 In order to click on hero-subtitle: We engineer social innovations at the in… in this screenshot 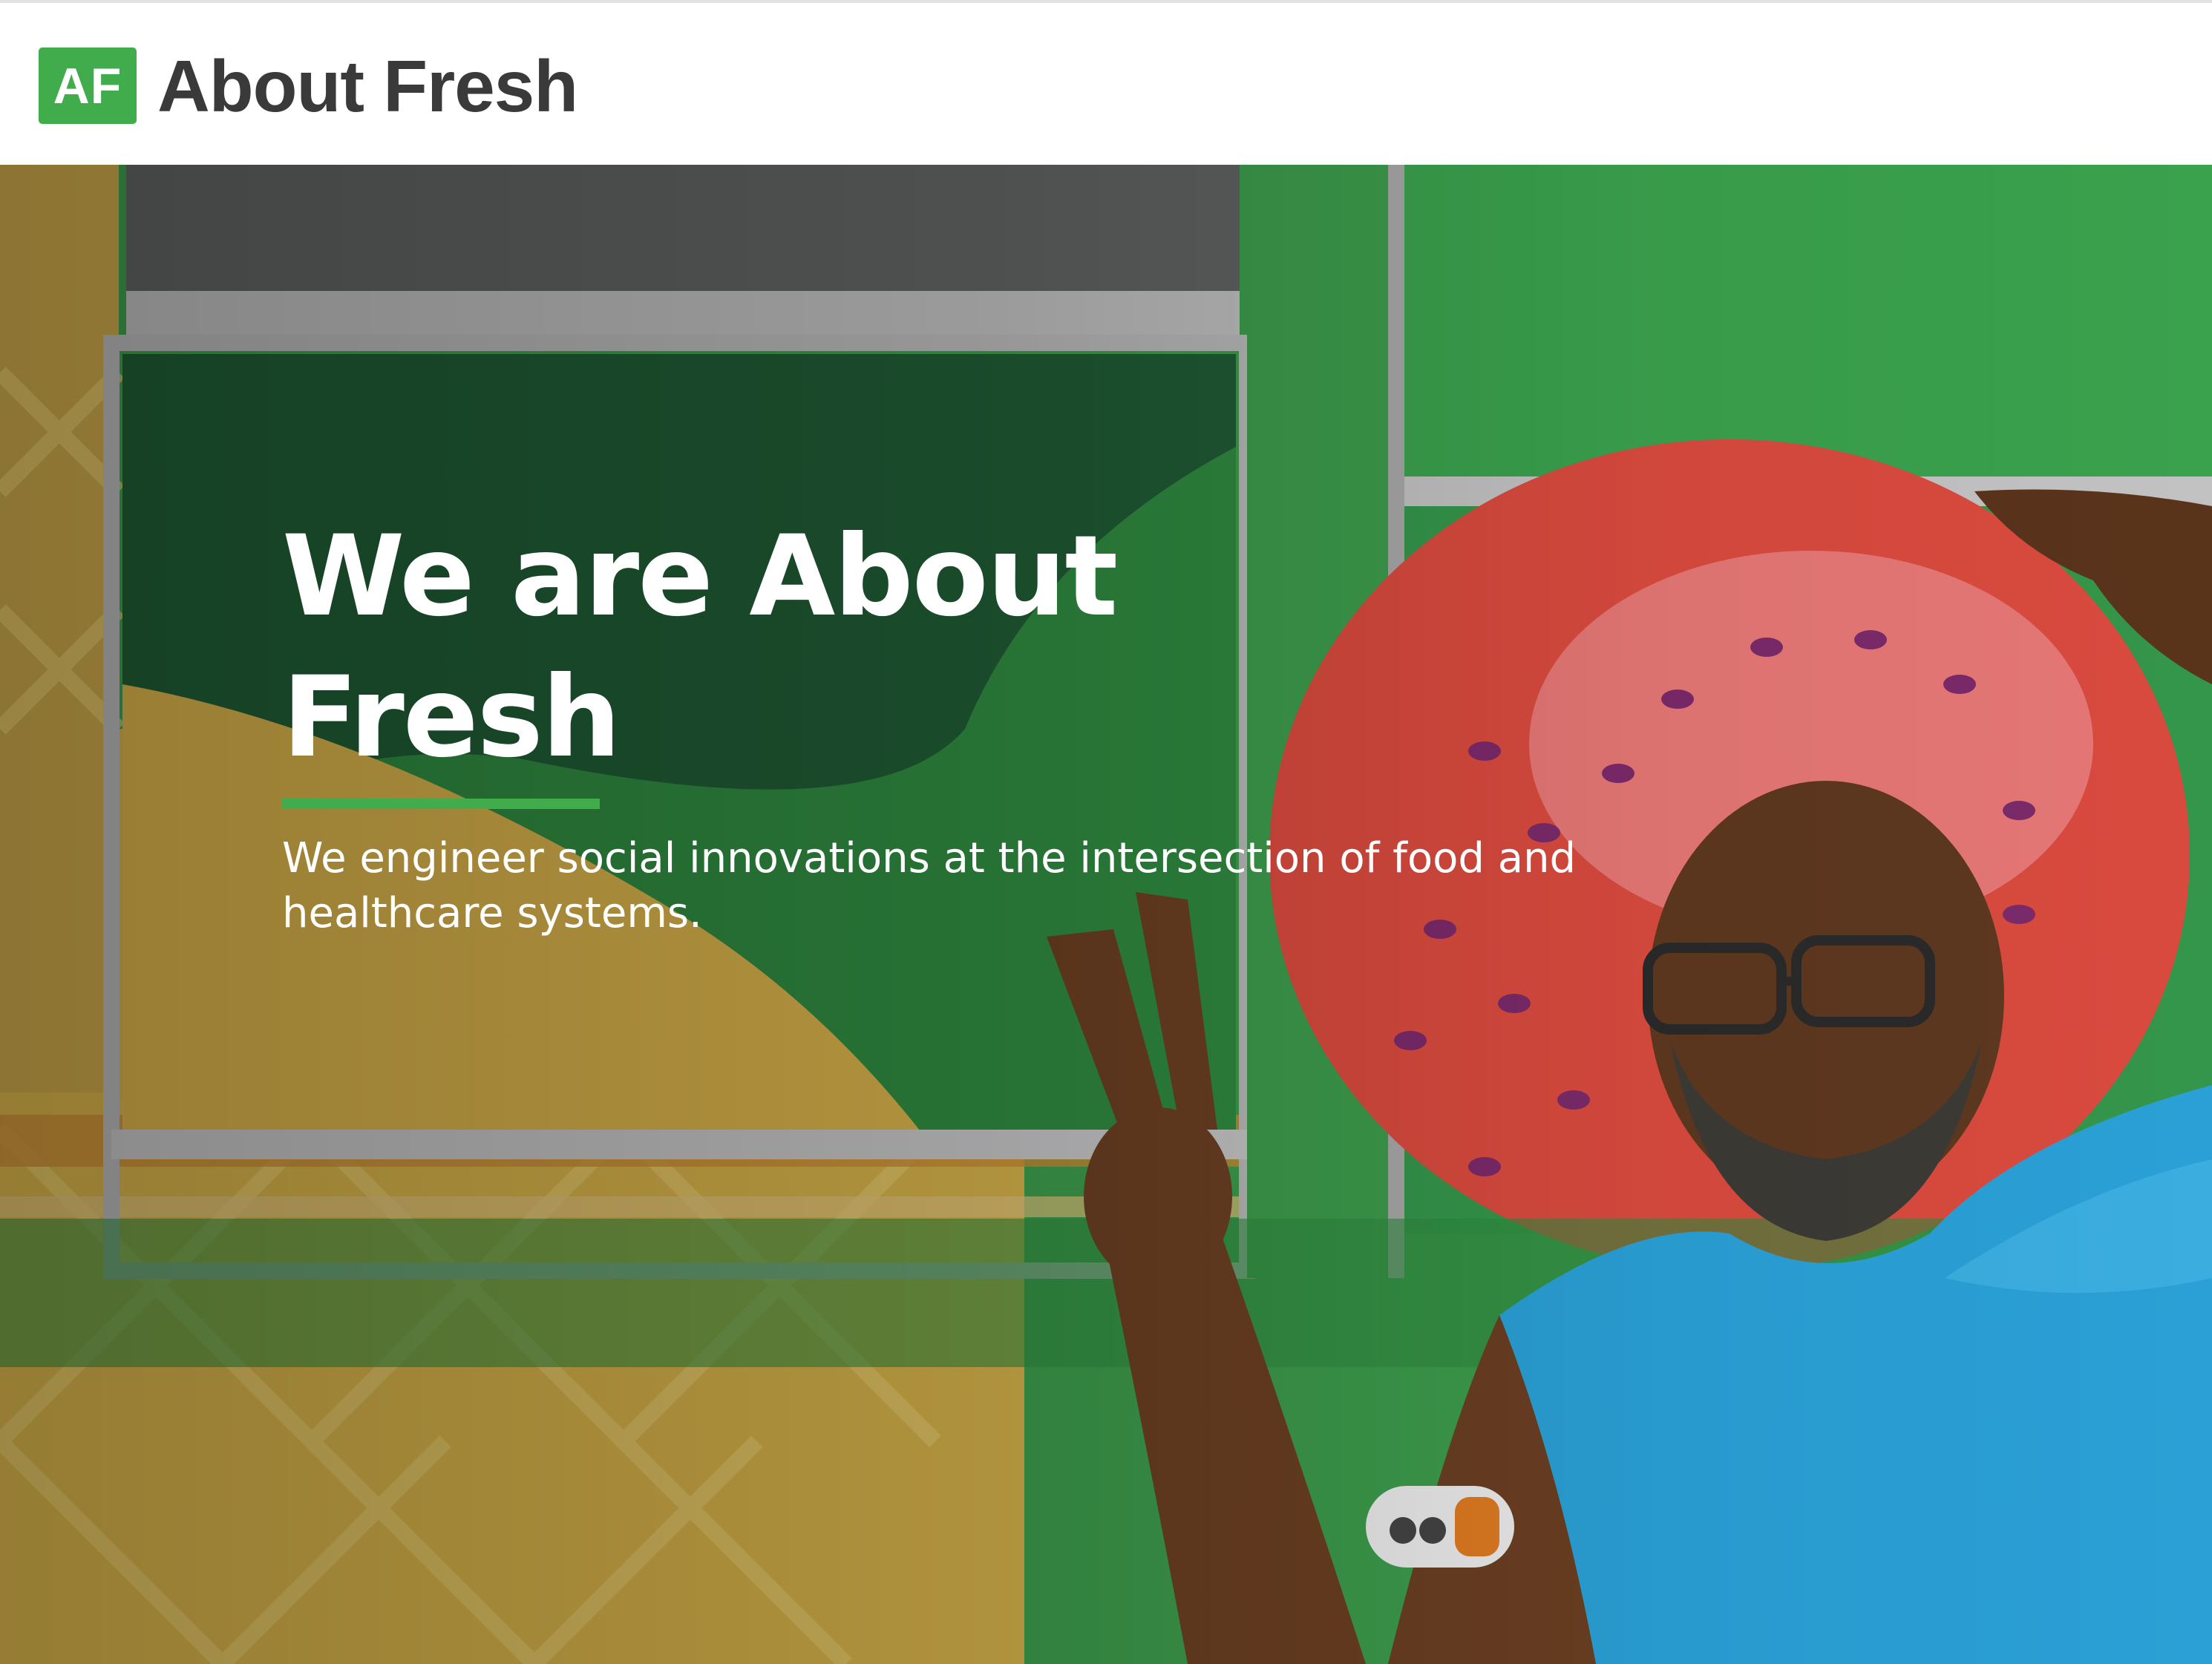, I will do `click(929, 885)`.